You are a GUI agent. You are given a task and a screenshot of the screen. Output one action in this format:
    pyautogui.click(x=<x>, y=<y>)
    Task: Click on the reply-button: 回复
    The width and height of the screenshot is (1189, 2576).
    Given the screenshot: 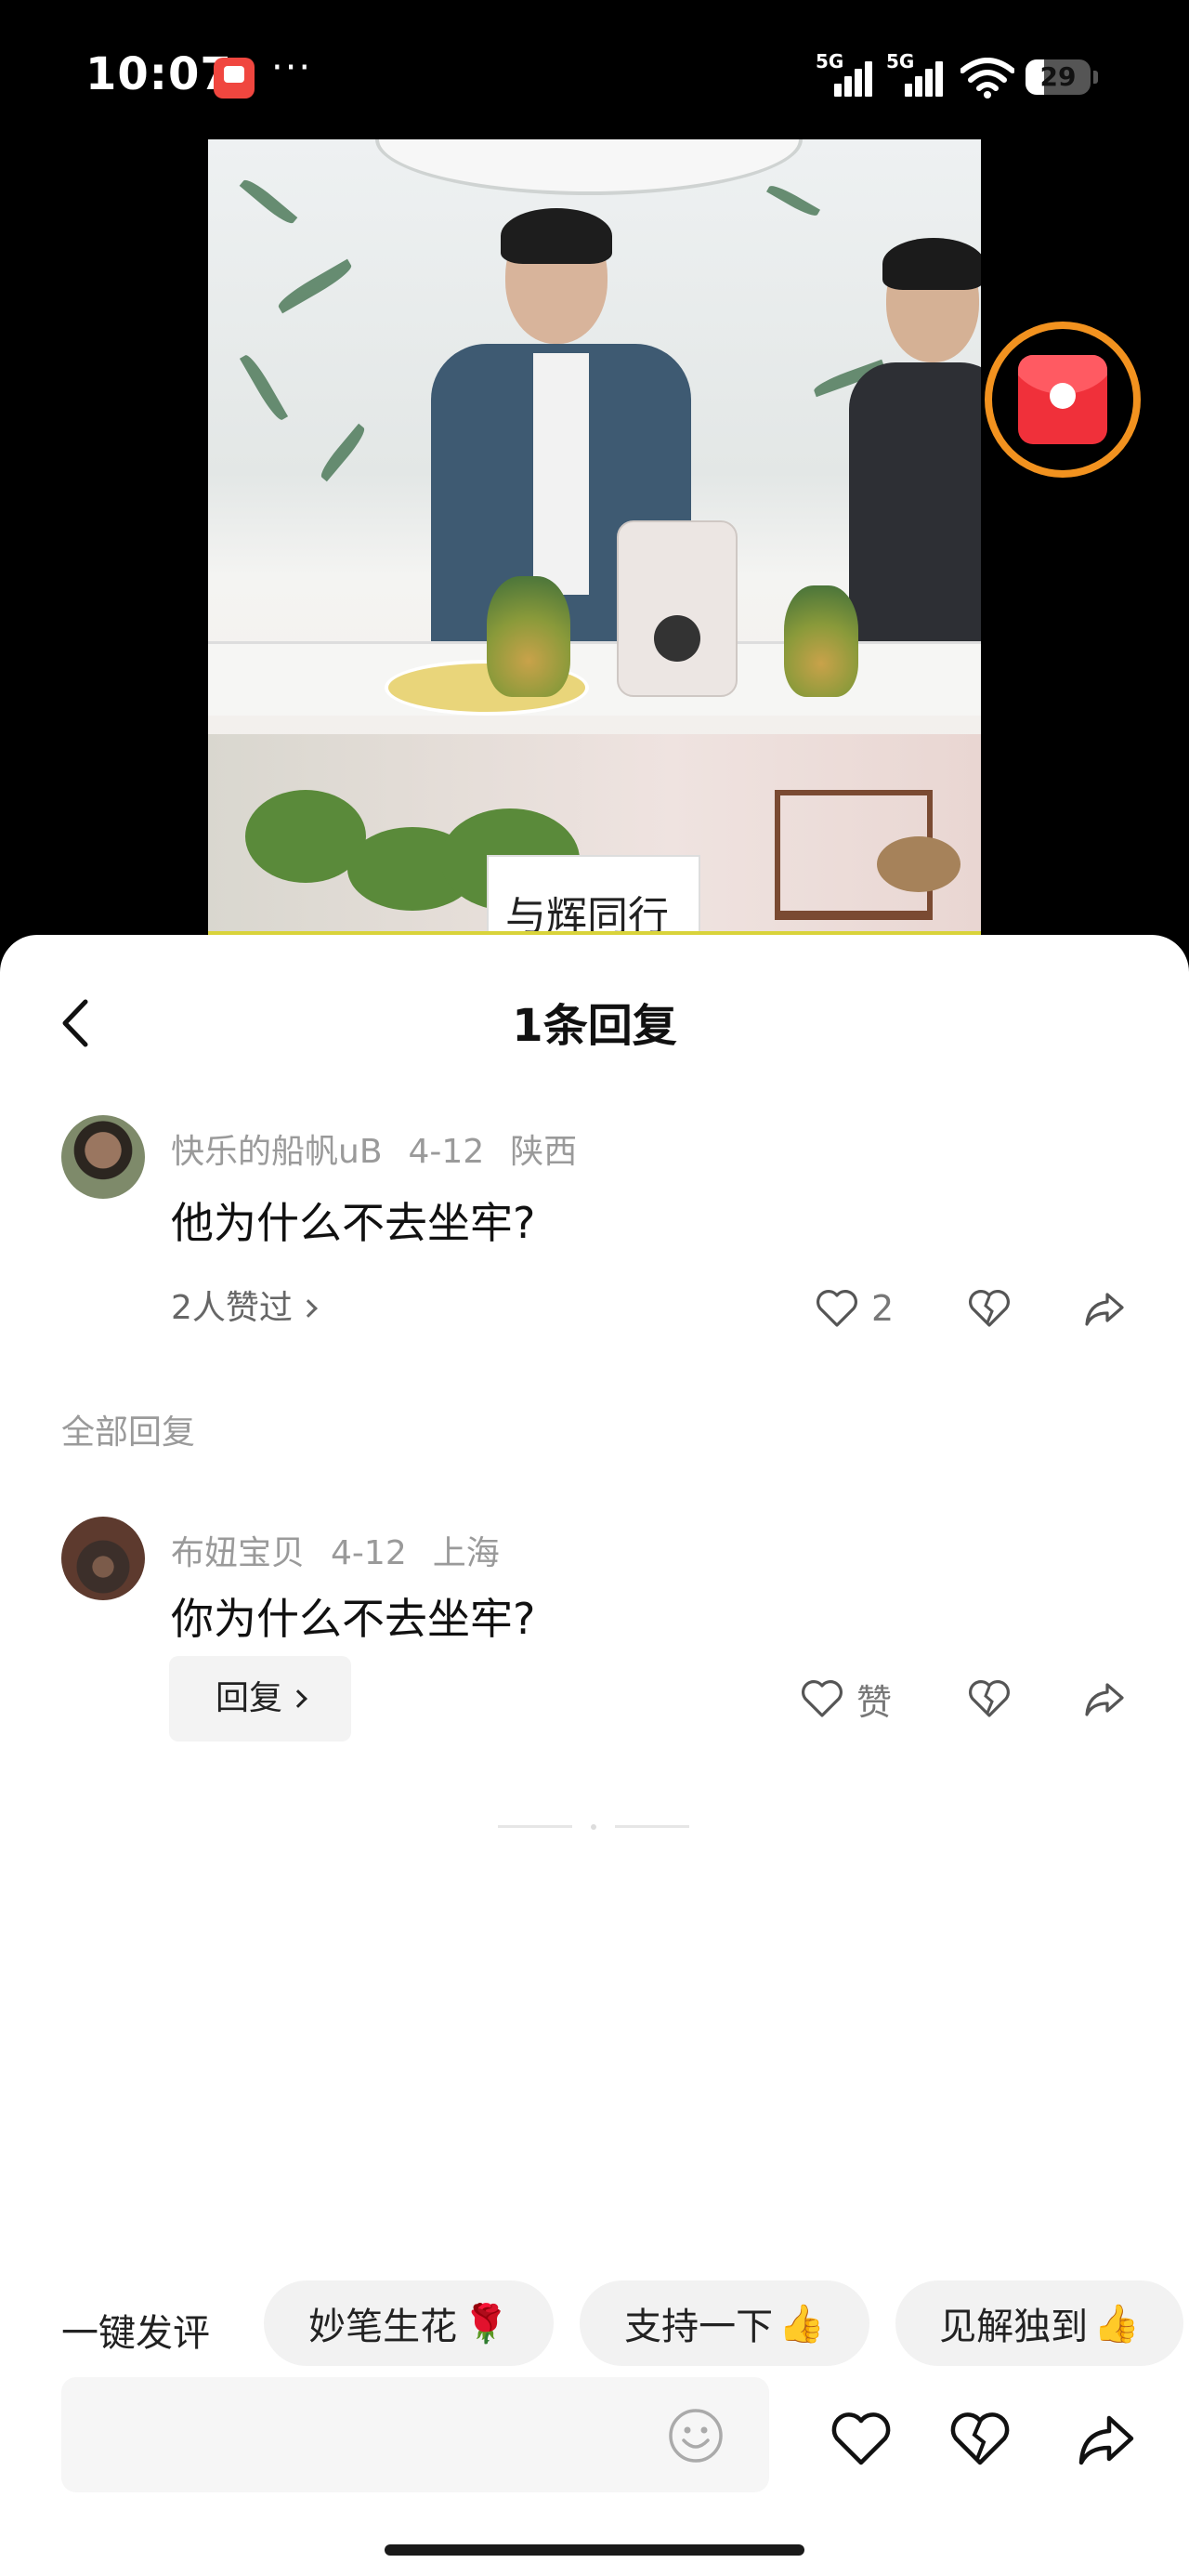 What is the action you would take?
    pyautogui.click(x=260, y=1698)
    